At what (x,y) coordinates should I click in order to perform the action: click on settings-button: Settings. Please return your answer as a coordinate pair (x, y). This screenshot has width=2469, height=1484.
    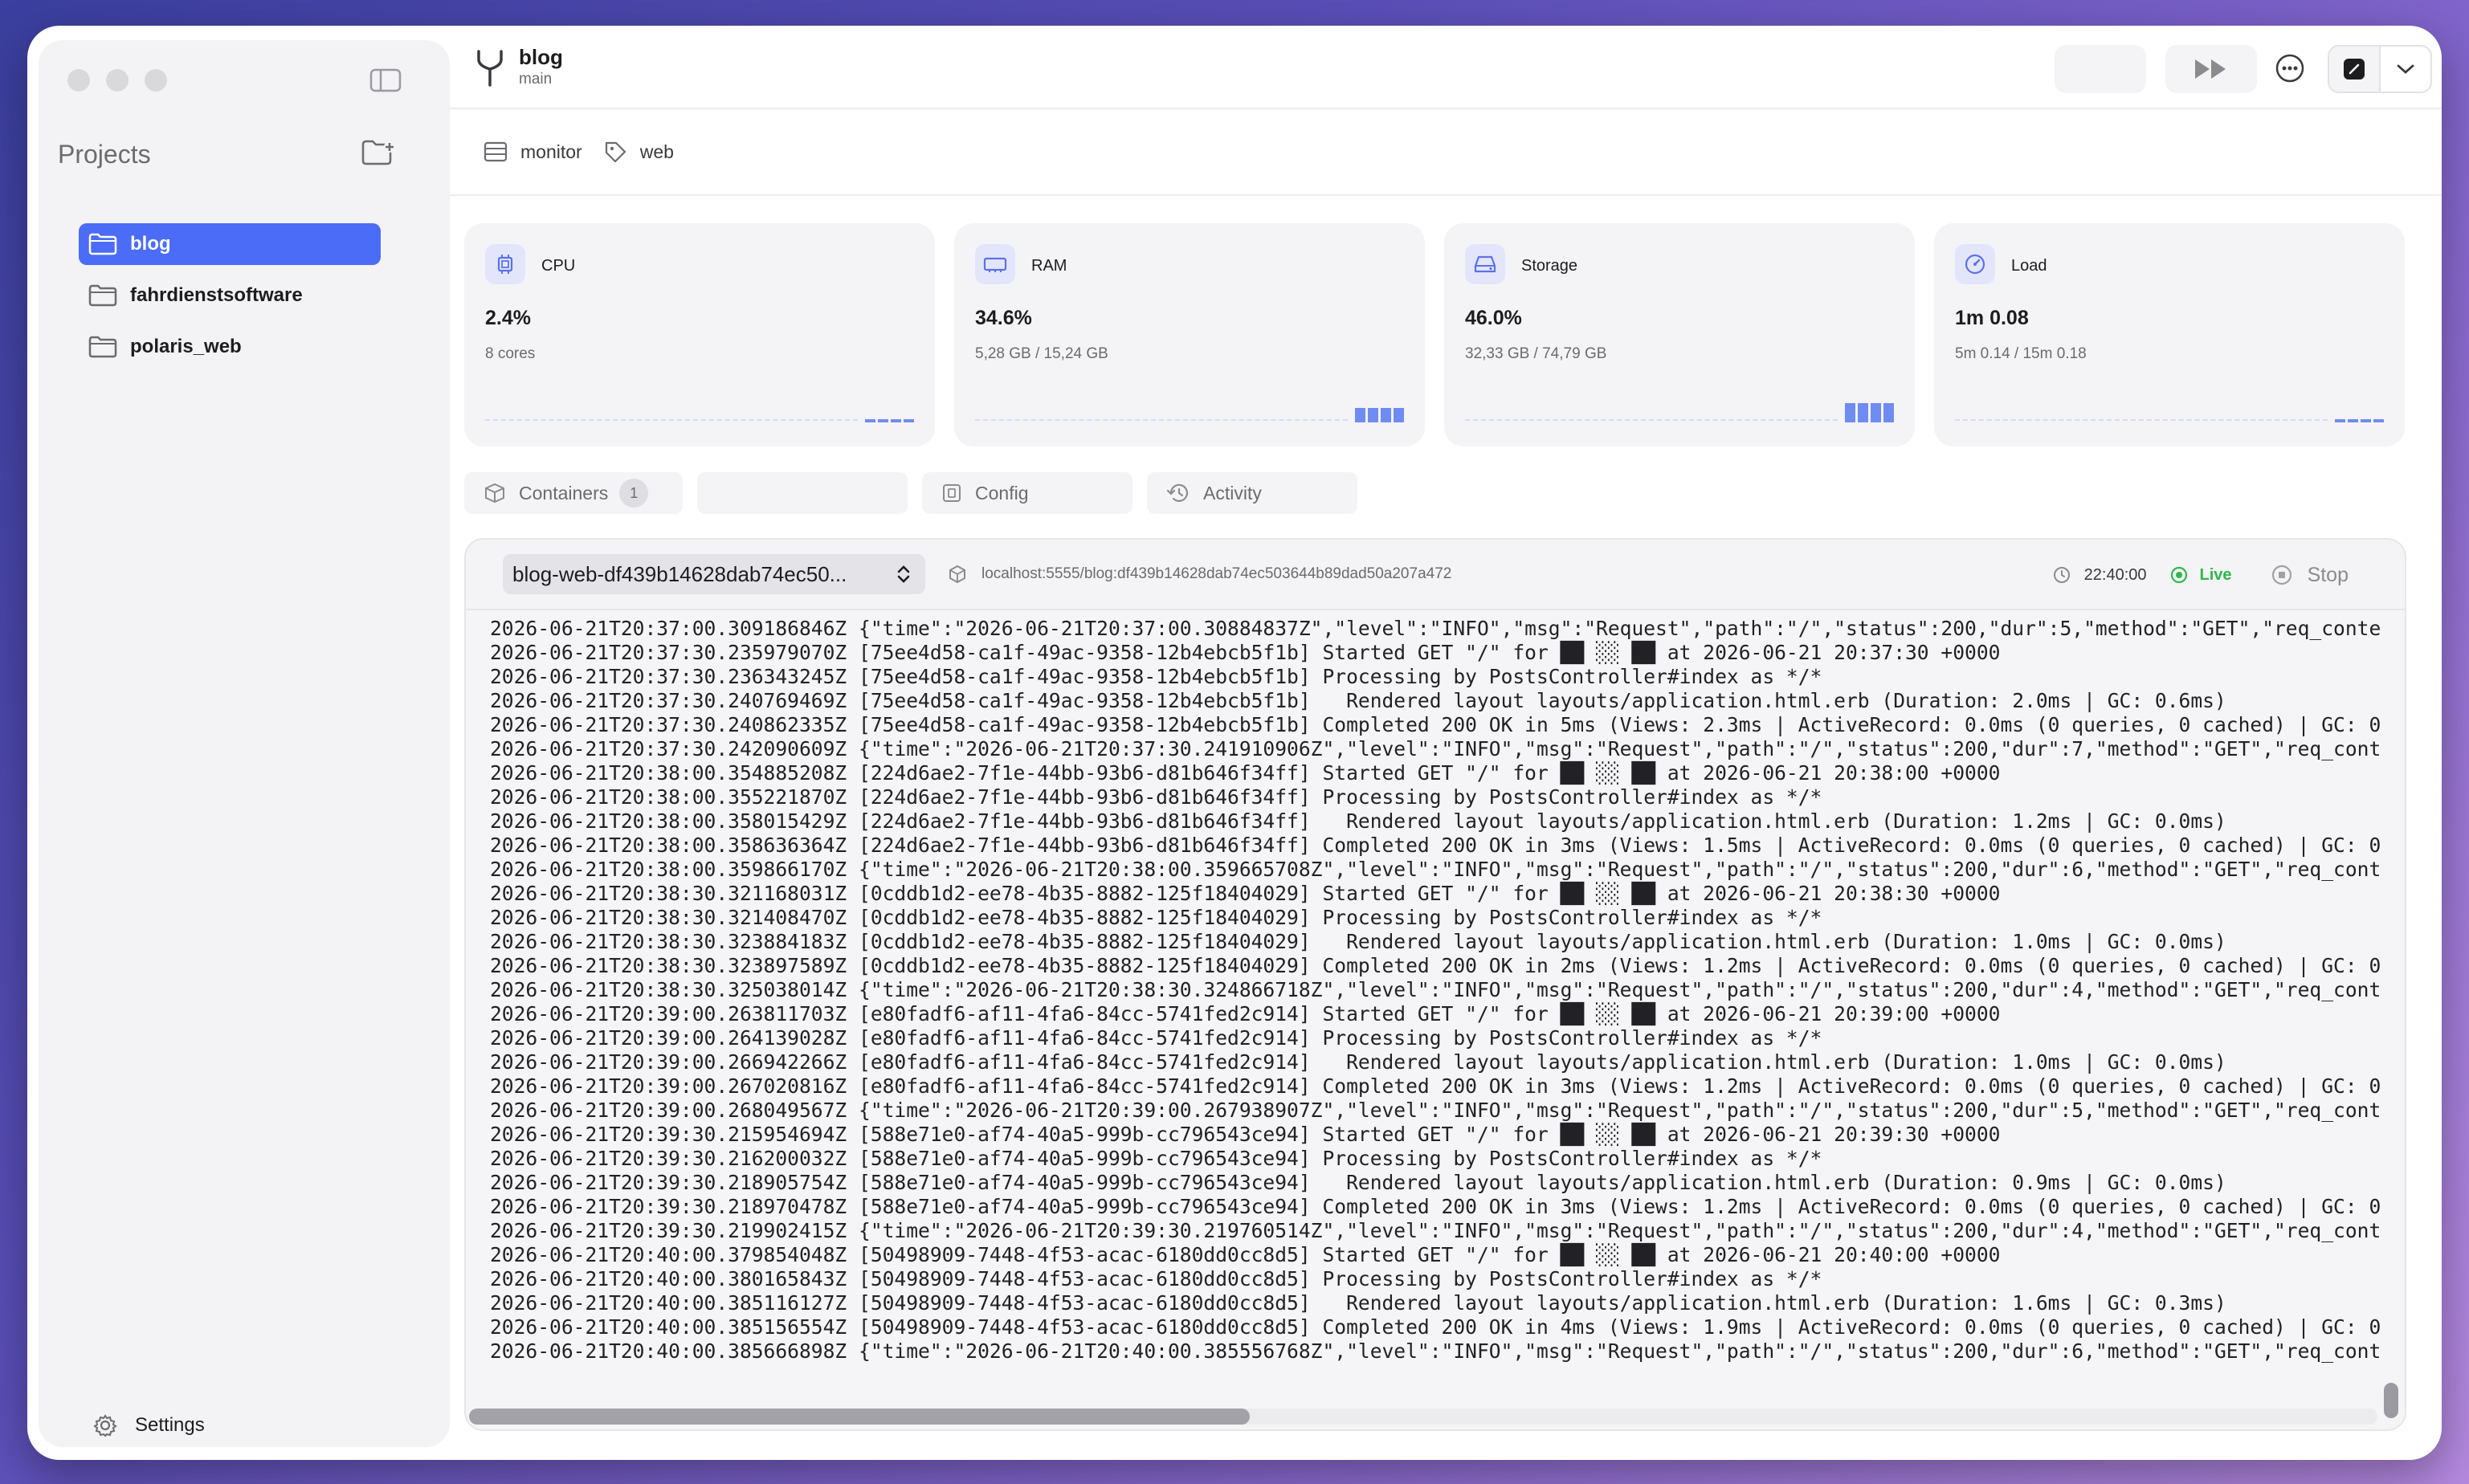
    Looking at the image, I should click on (149, 1425).